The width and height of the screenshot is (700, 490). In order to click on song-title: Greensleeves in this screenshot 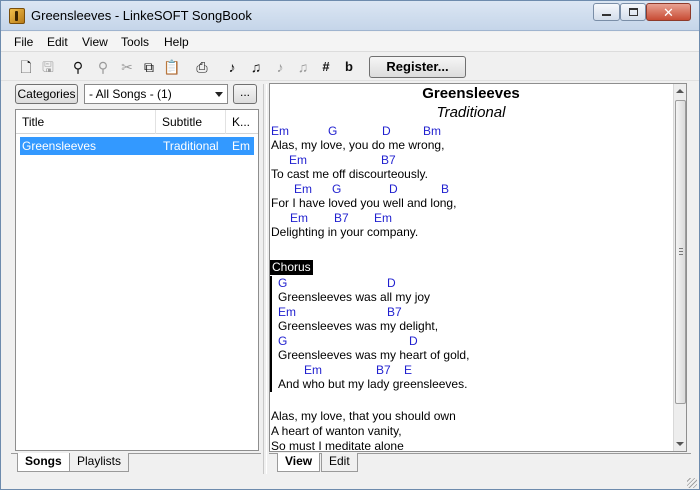, I will do `click(471, 93)`.